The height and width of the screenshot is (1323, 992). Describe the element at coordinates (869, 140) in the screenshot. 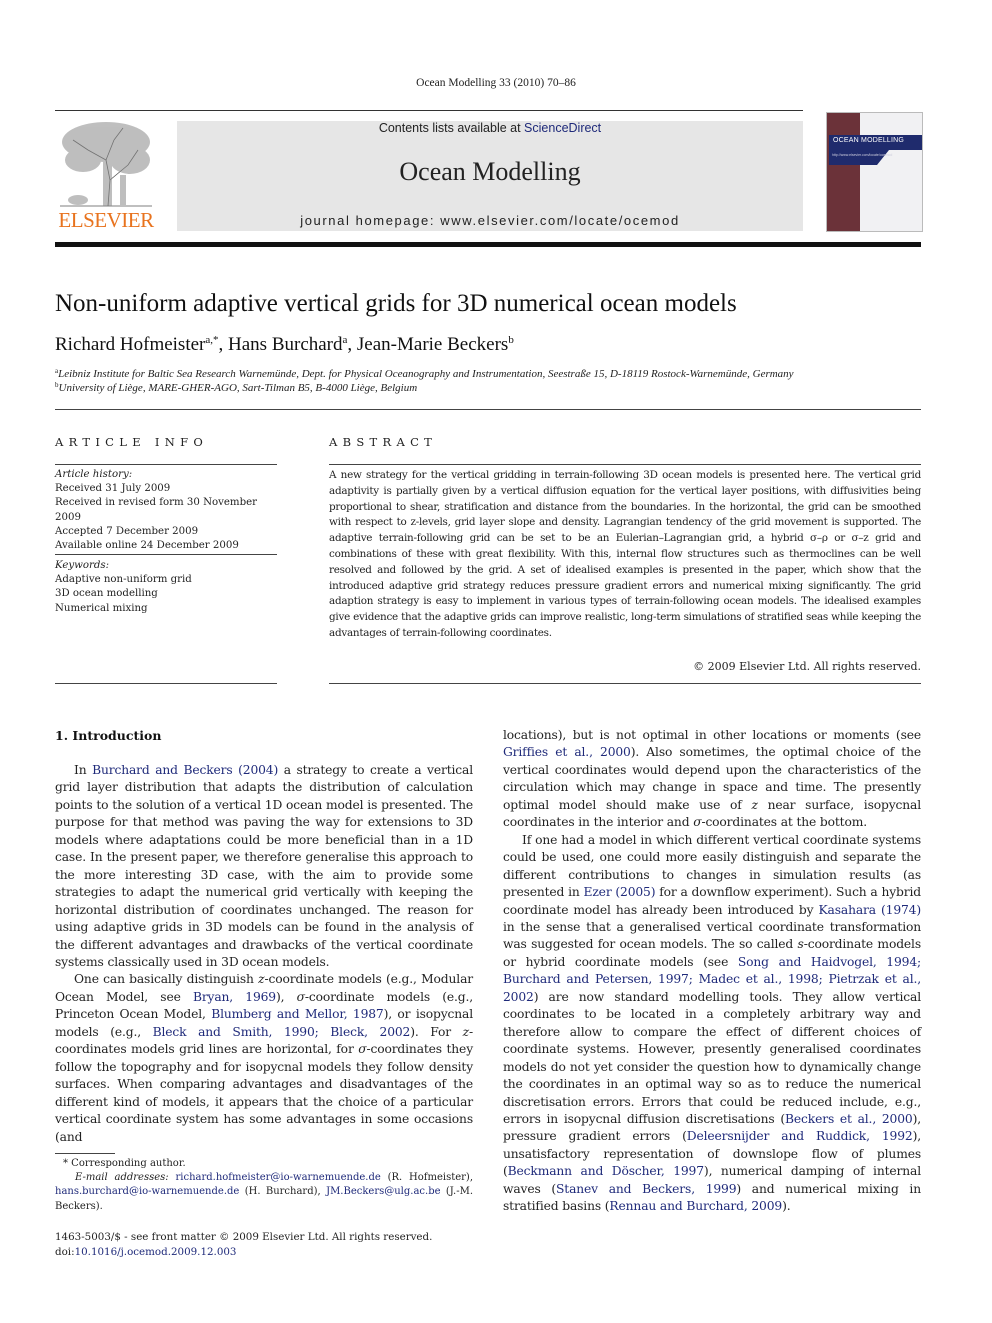

I see `cover-title: OCEAN MODELLING` at that location.